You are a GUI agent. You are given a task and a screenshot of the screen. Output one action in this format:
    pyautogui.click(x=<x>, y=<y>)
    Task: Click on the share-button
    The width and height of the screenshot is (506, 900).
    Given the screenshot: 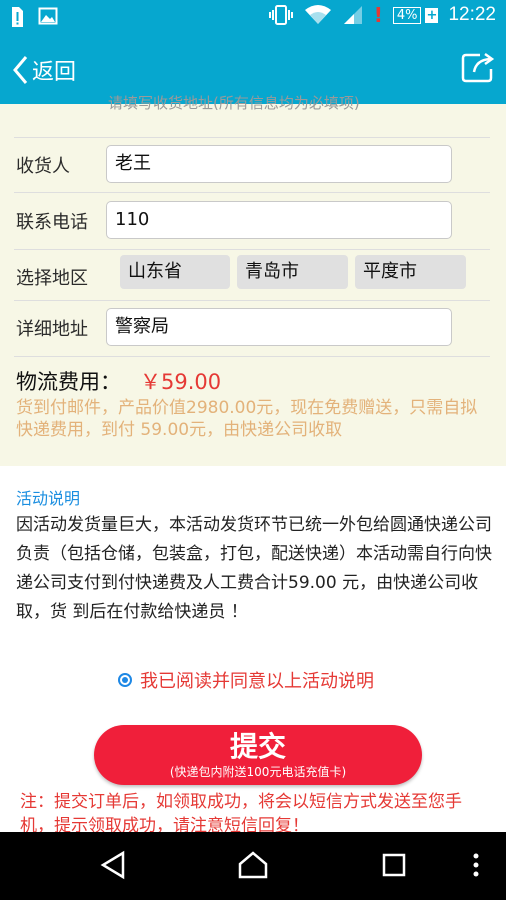 What is the action you would take?
    pyautogui.click(x=478, y=70)
    